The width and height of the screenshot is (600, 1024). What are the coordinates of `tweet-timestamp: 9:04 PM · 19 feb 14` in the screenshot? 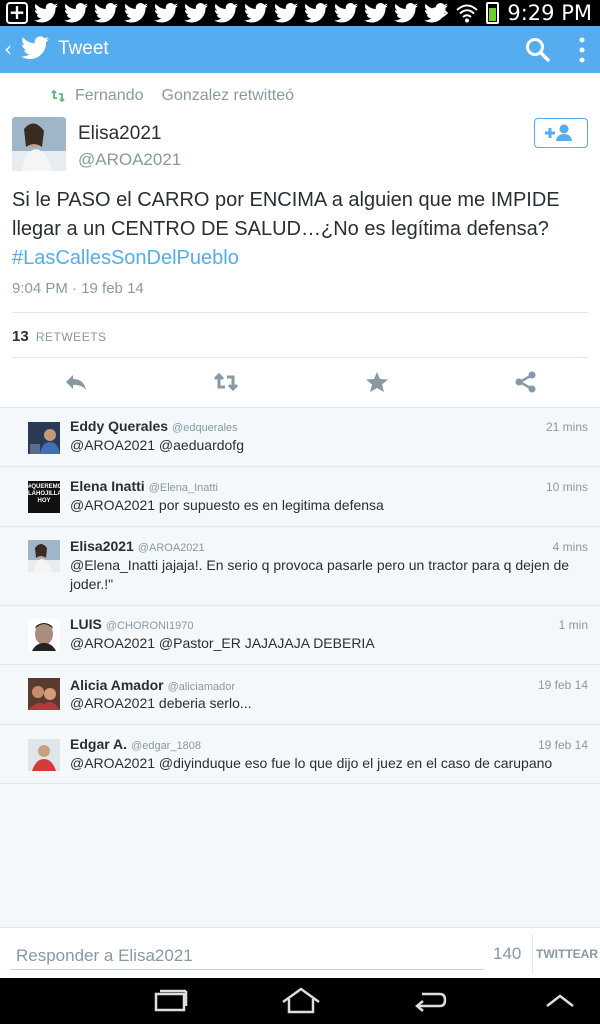 It's located at (78, 288).